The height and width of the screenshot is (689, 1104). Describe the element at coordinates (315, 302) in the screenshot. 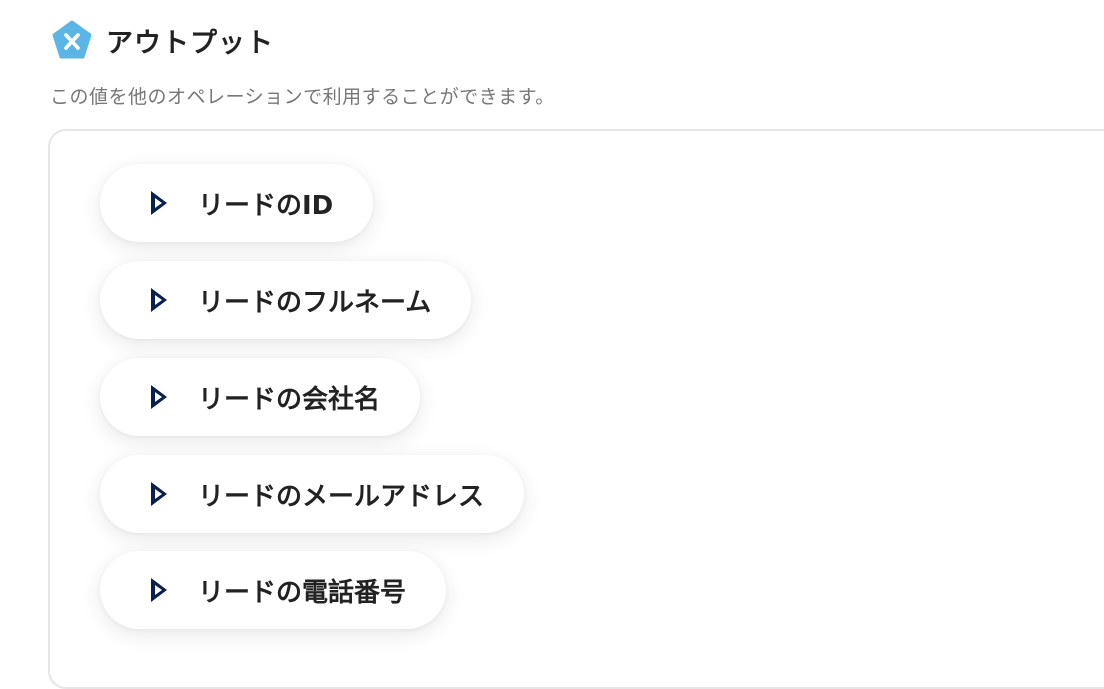

I see `output-chip-label: リードのフルネーム` at that location.